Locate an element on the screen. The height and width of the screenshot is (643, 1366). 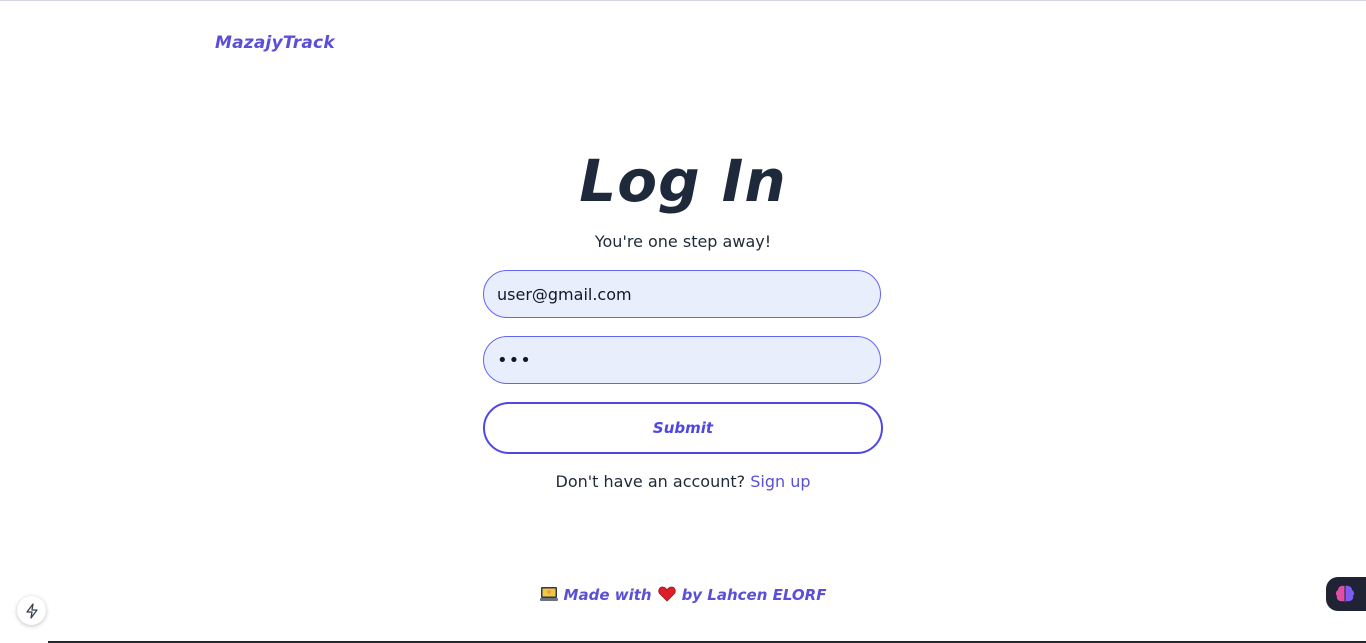
signup-prompt-row: Don't have an account? Sign up is located at coordinates (683, 481).